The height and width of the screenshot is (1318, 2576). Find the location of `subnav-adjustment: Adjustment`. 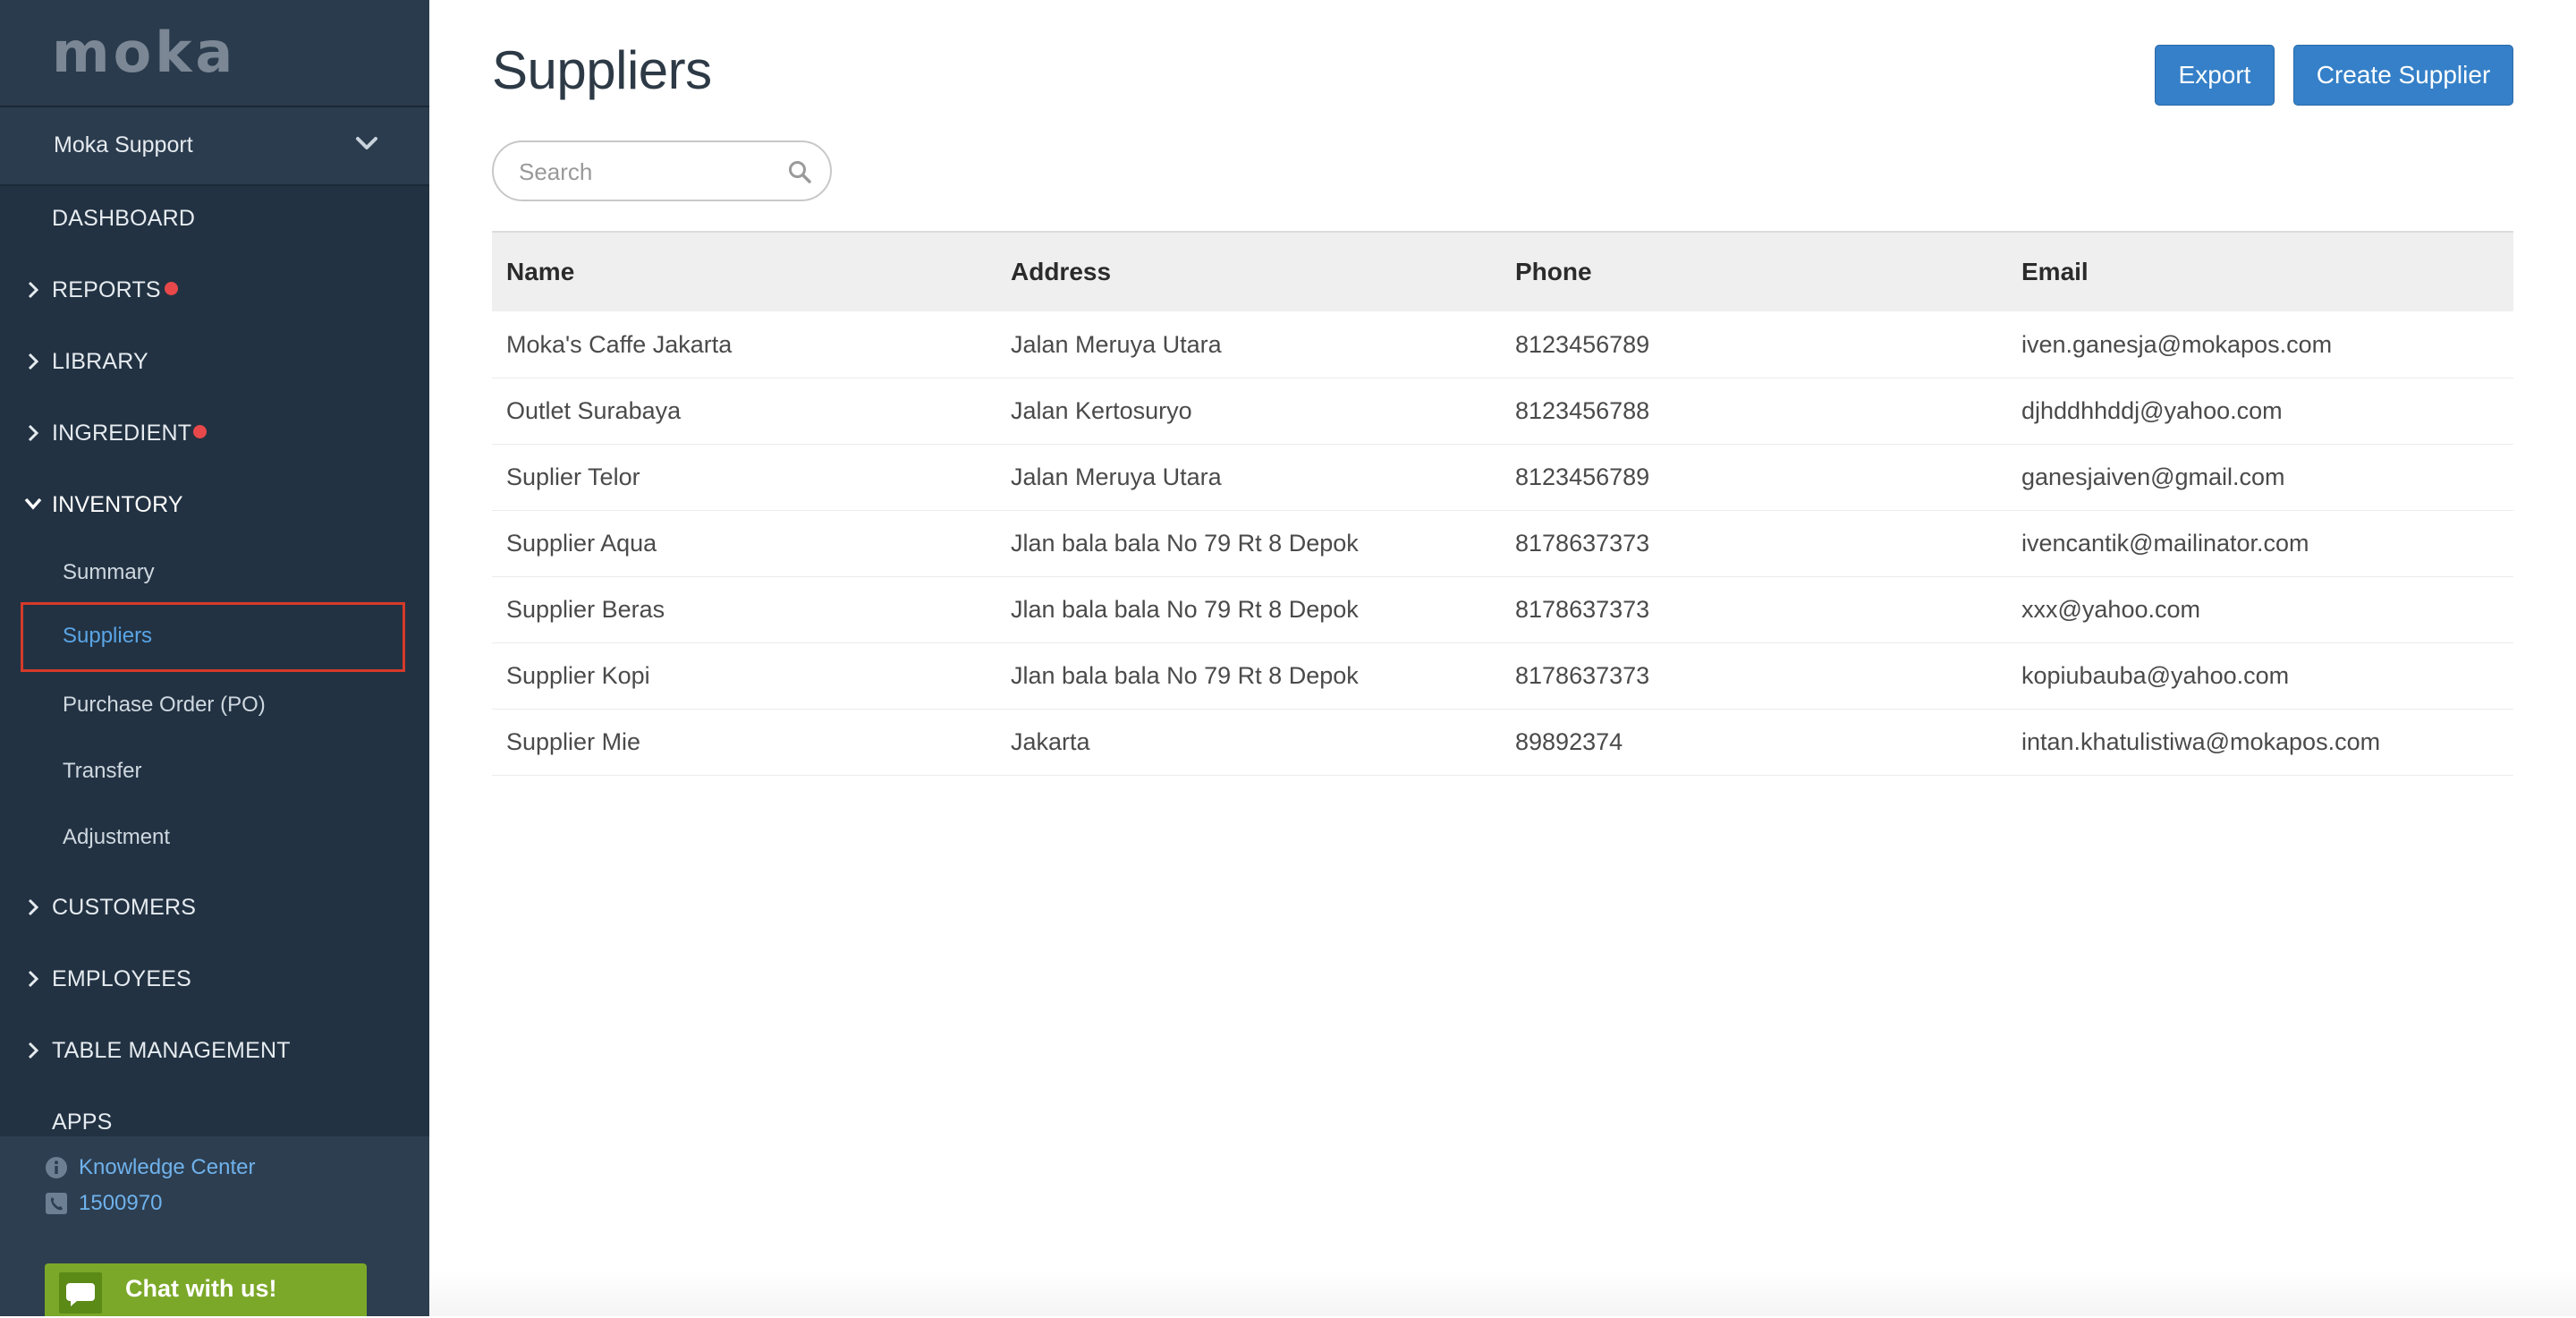

subnav-adjustment: Adjustment is located at coordinates (214, 836).